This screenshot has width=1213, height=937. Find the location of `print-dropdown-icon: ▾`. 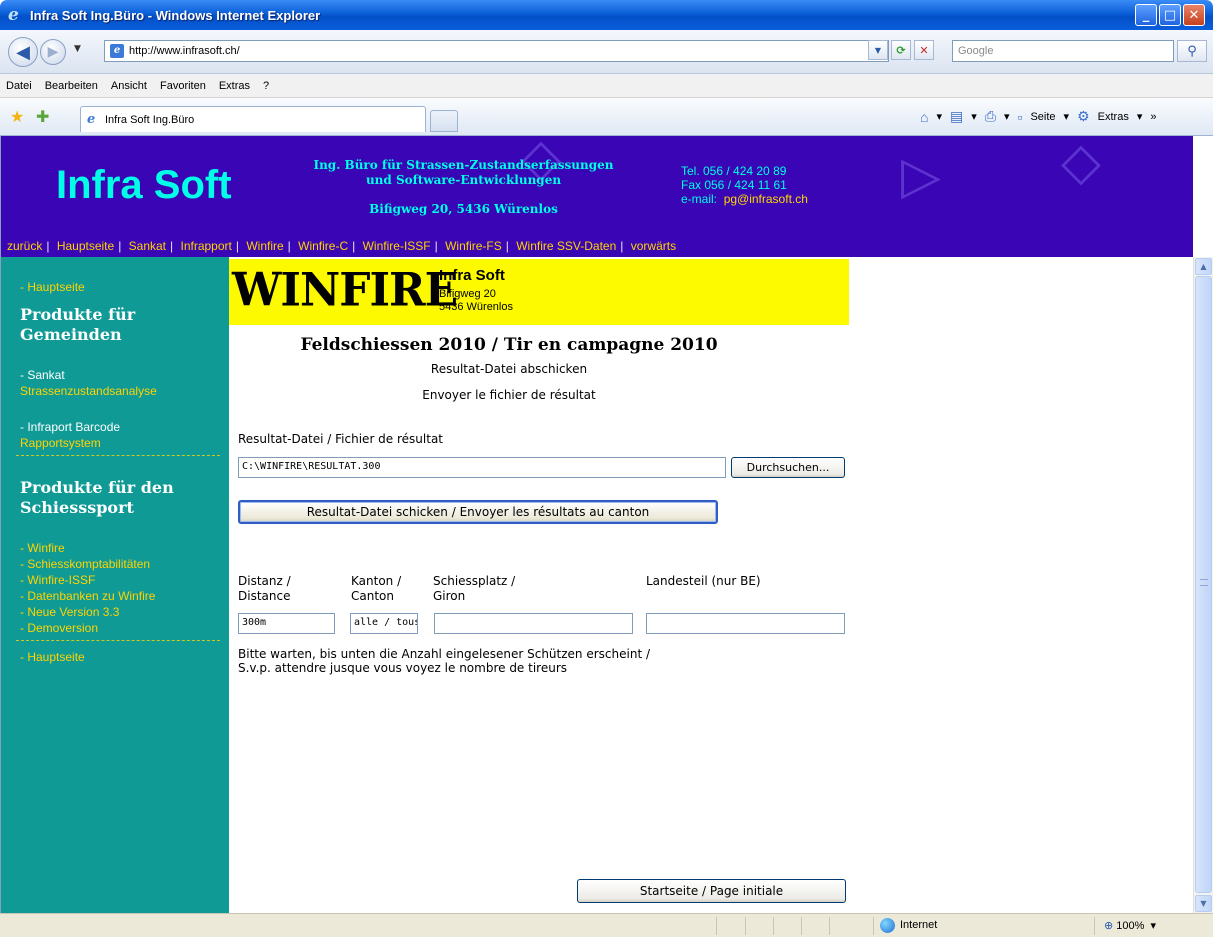

print-dropdown-icon: ▾ is located at coordinates (1007, 116).